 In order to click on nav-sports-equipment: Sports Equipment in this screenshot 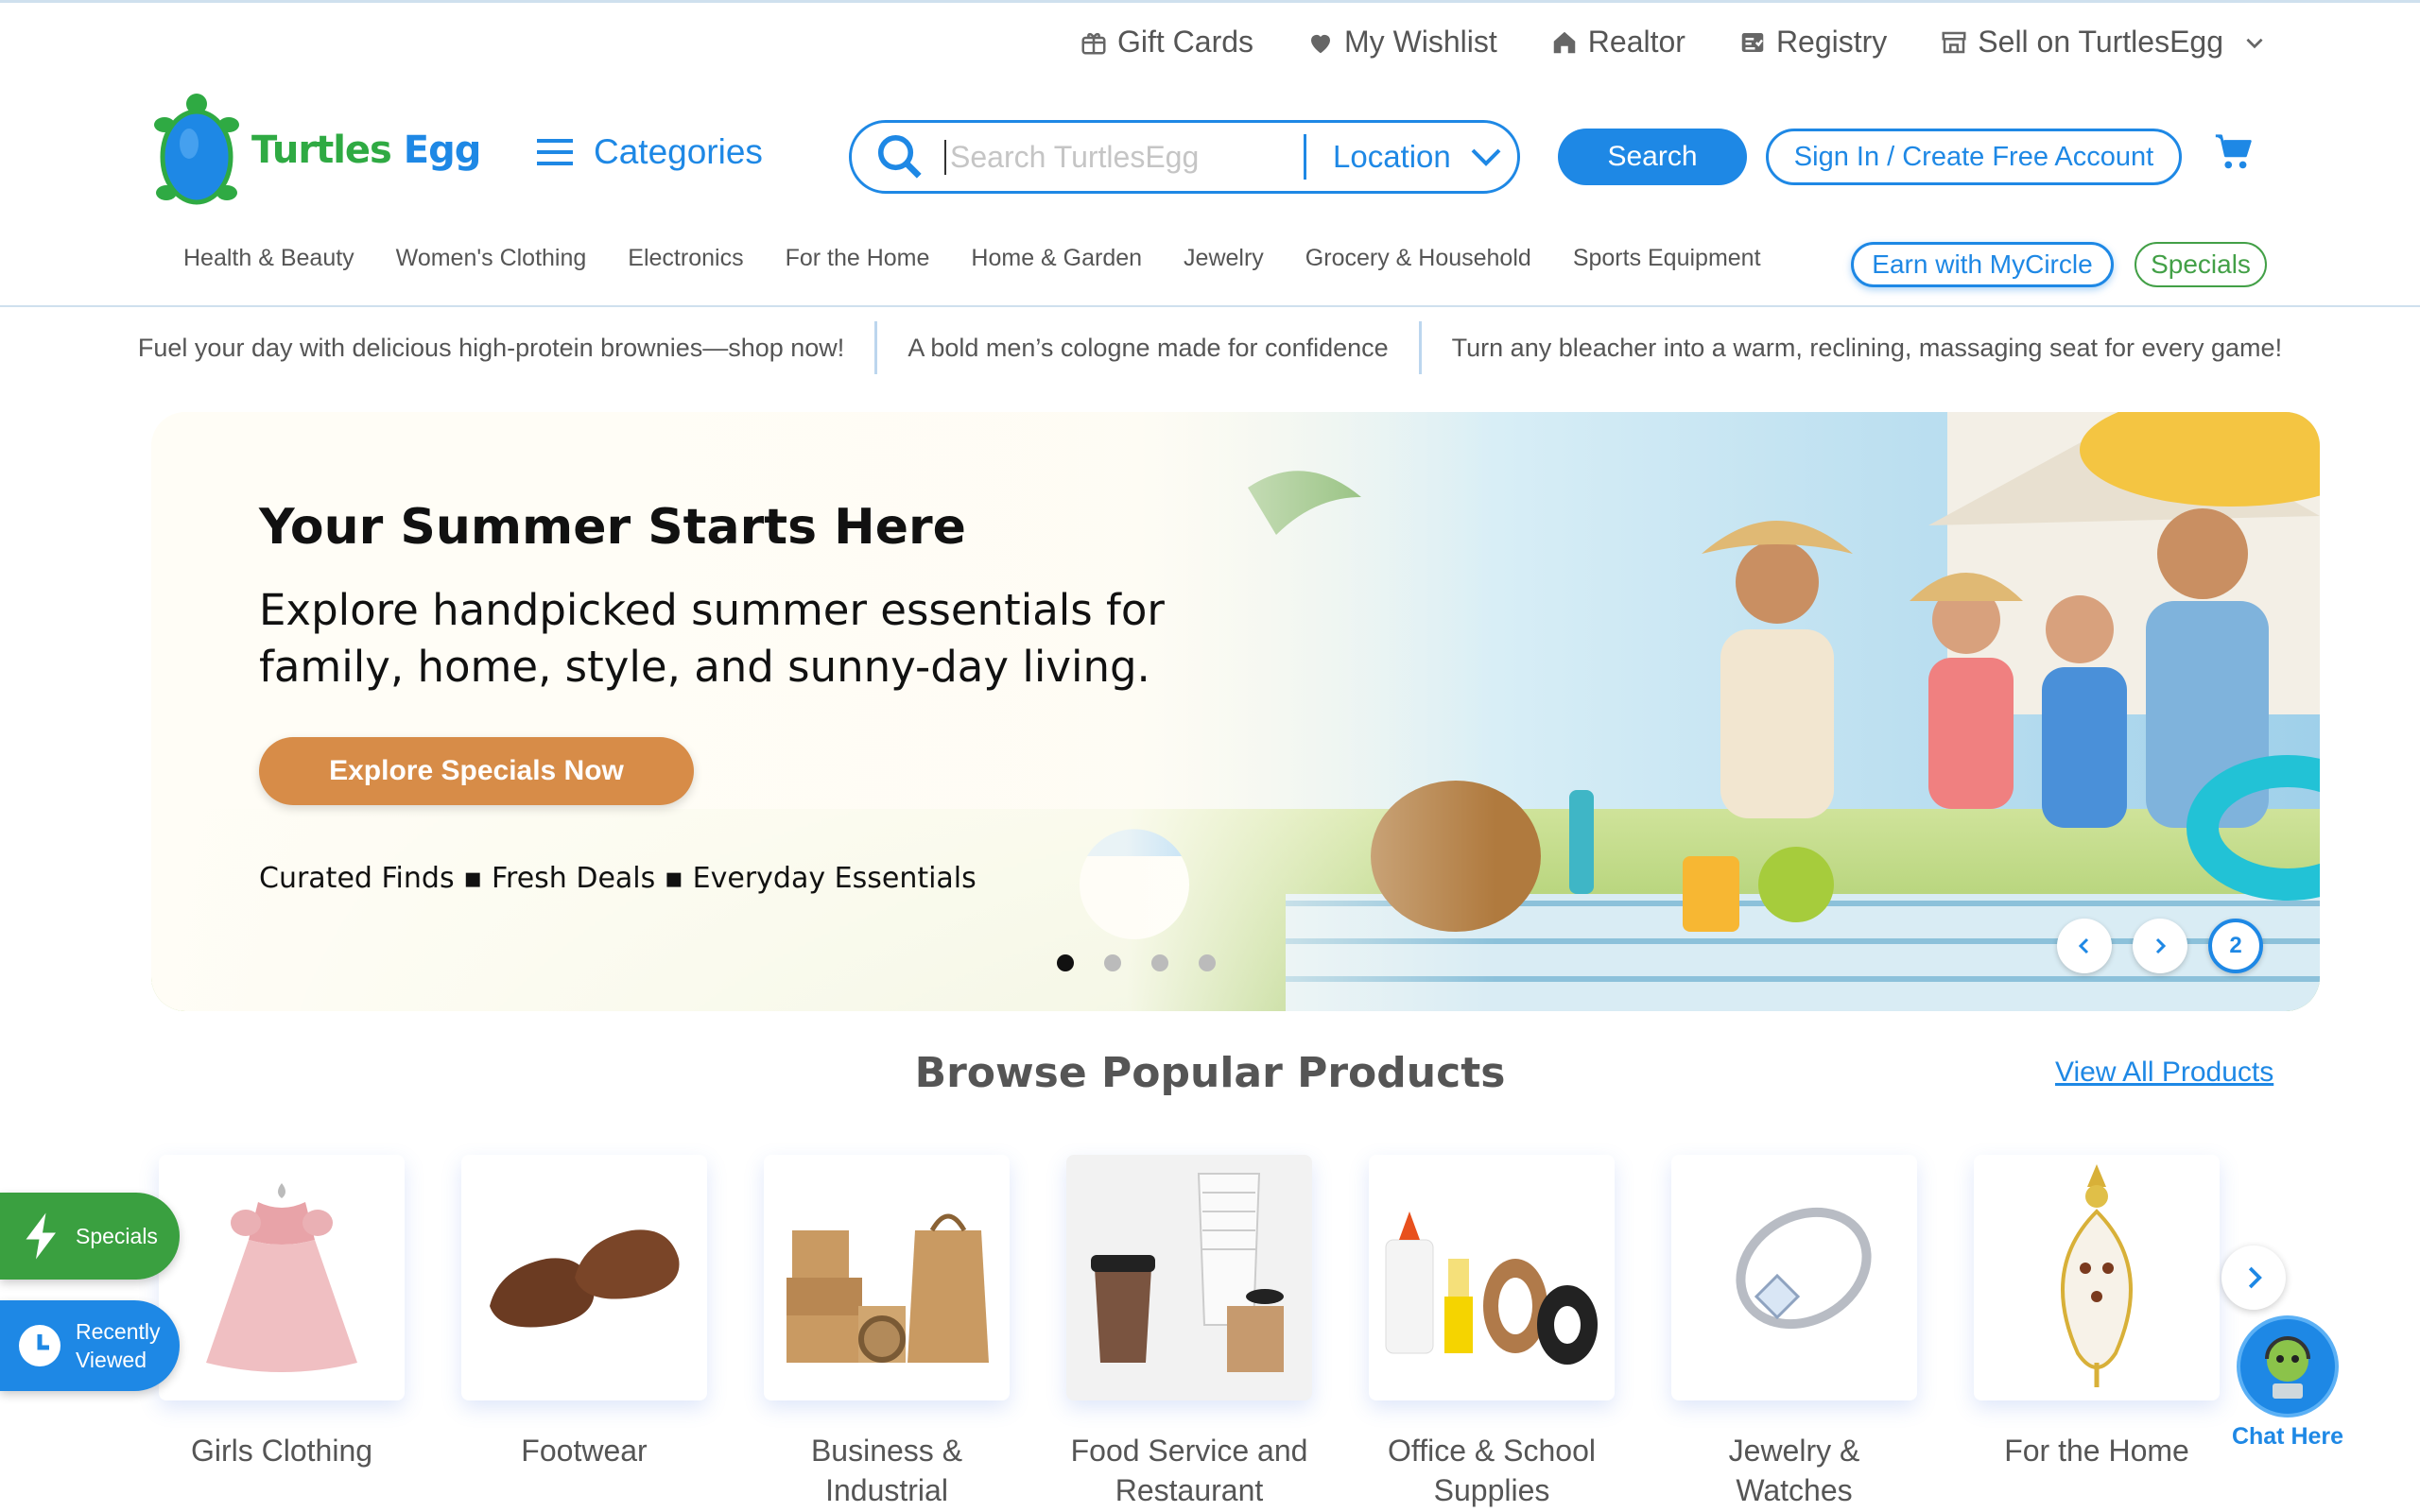, I will do `click(1667, 258)`.